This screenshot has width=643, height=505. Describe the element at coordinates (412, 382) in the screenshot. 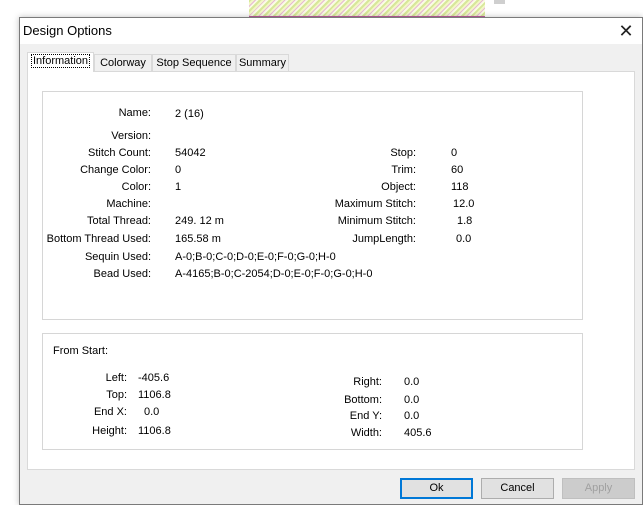

I see `right-value: 0.0` at that location.